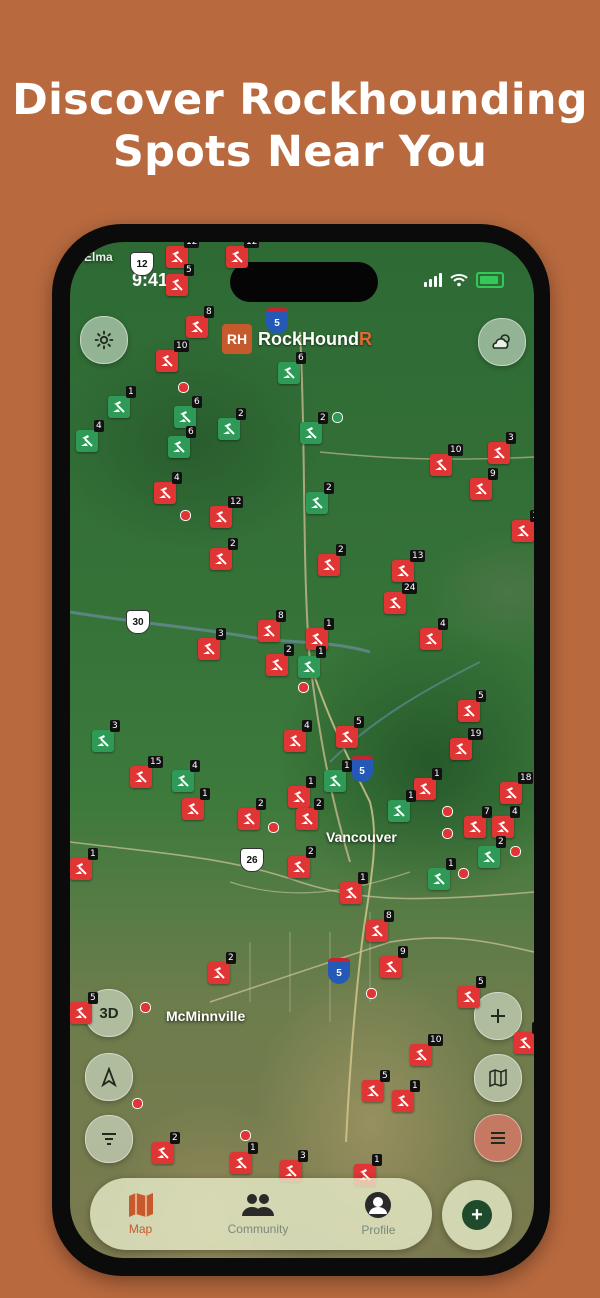 The height and width of the screenshot is (1298, 600). Describe the element at coordinates (261, 804) in the screenshot. I see `marker-count-badge: 2` at that location.